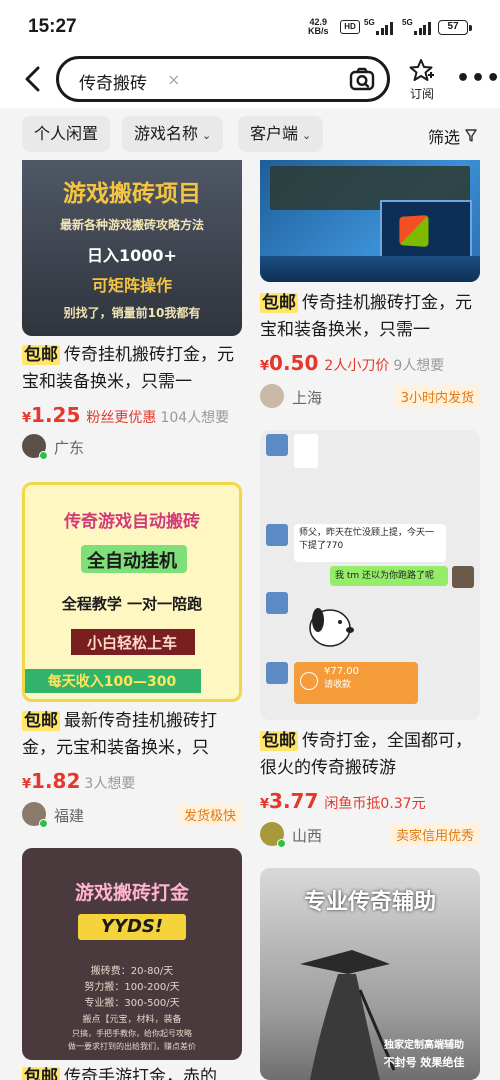  What do you see at coordinates (223, 79) in the screenshot?
I see `search-input: 传奇搬砖 ×` at bounding box center [223, 79].